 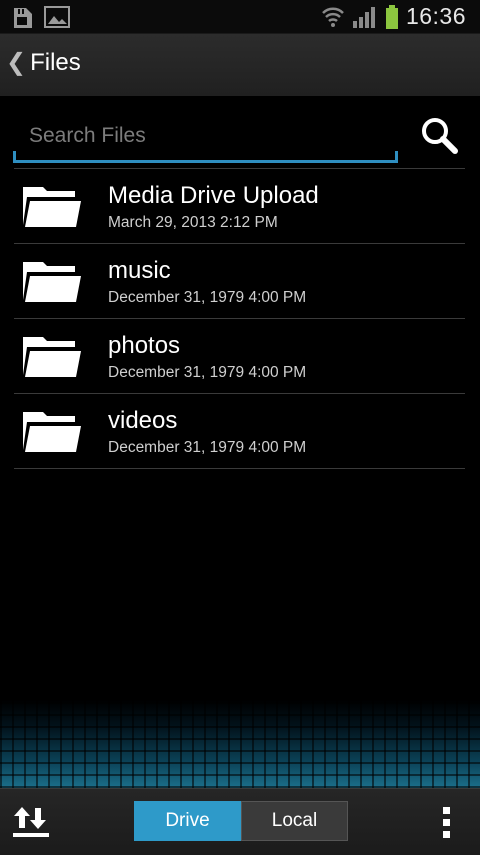 I want to click on upload-button, so click(x=32, y=823).